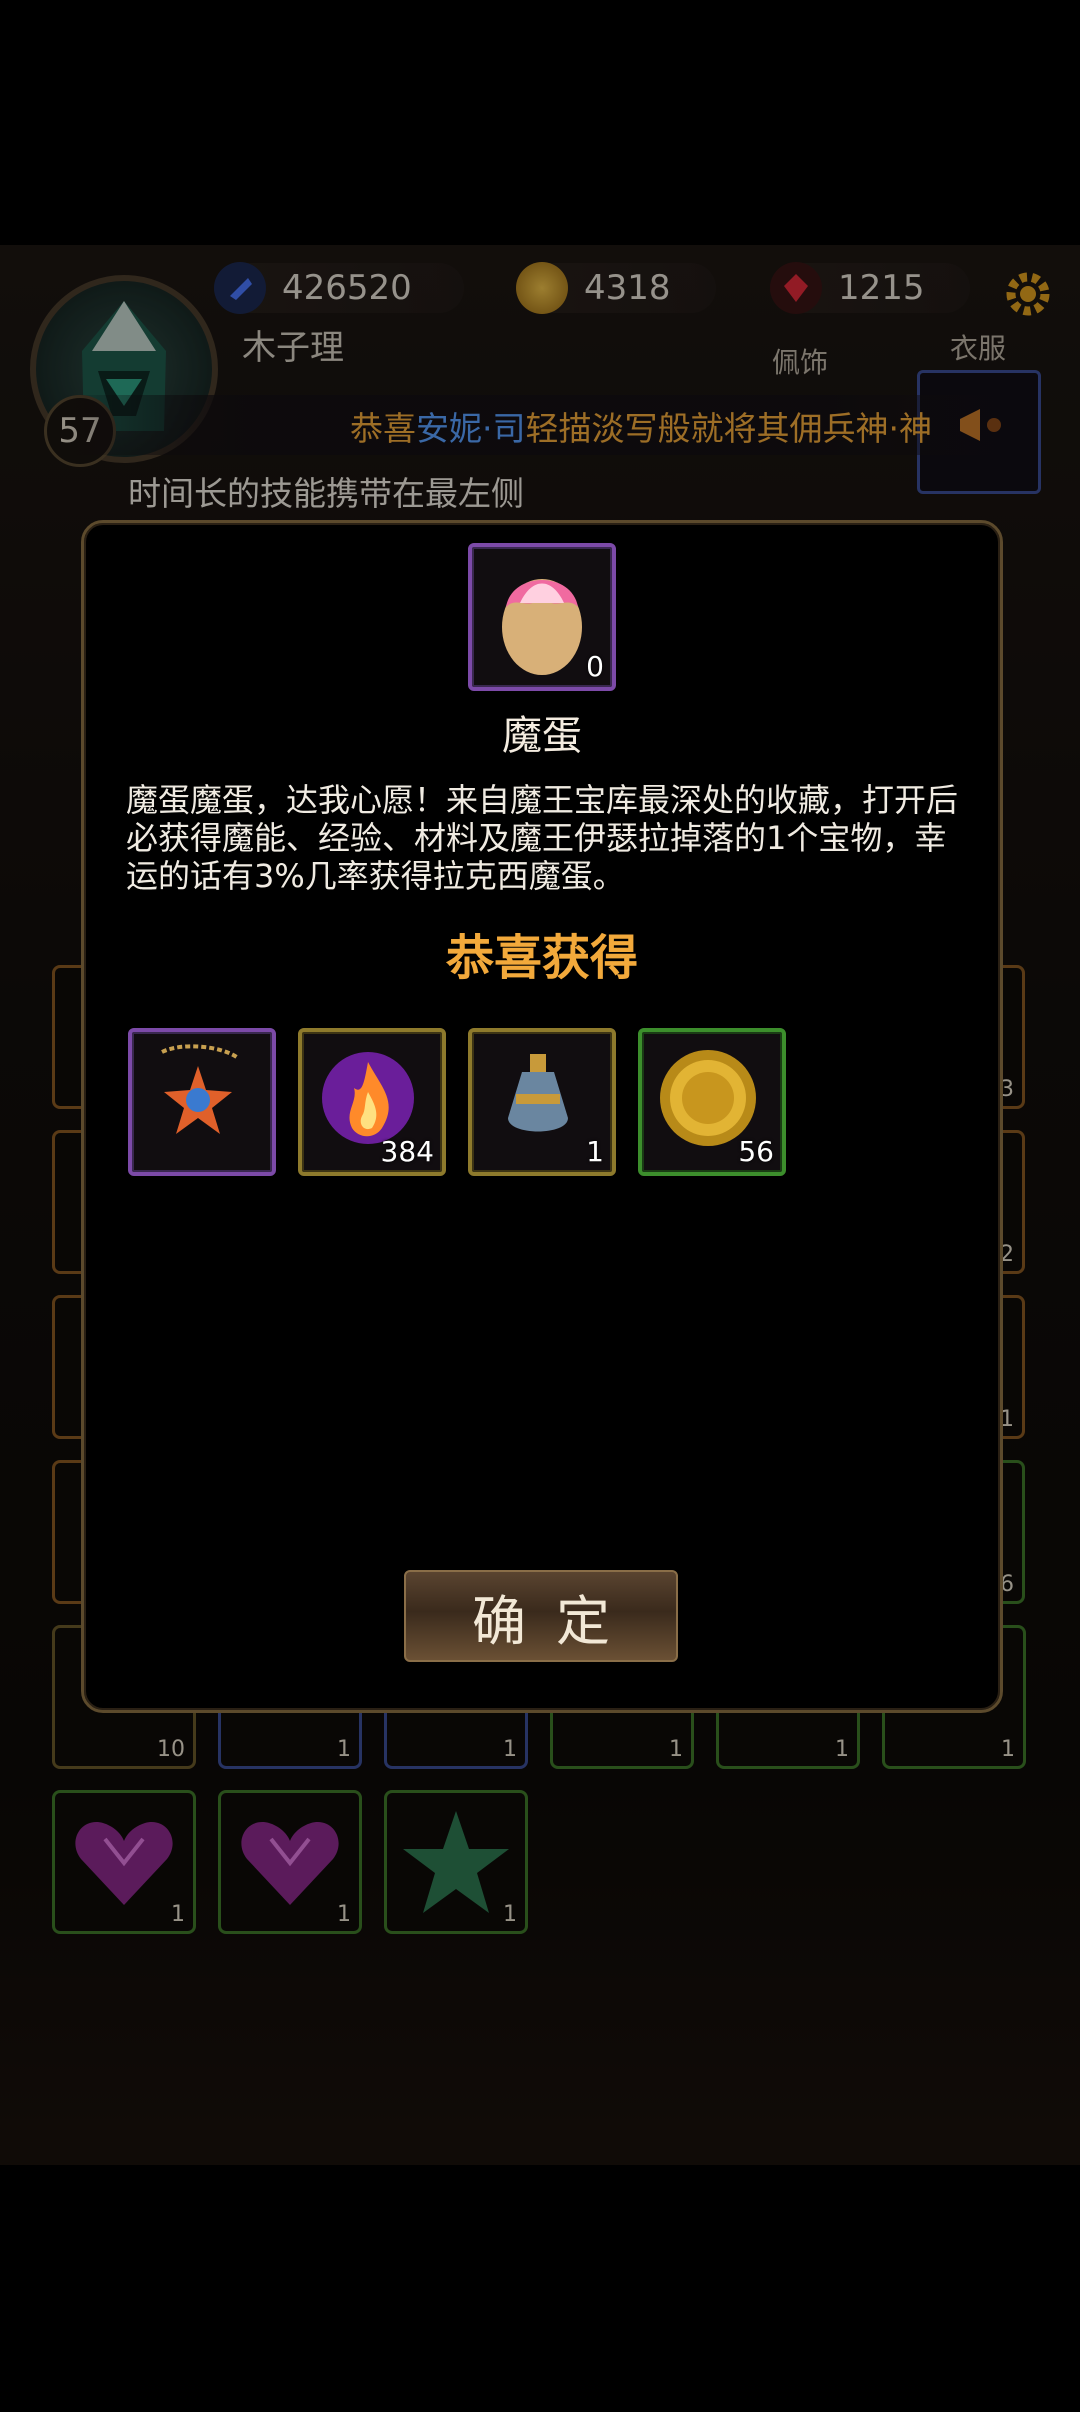 The image size is (1080, 2412). What do you see at coordinates (541, 958) in the screenshot?
I see `congrats-title: 恭喜获得` at bounding box center [541, 958].